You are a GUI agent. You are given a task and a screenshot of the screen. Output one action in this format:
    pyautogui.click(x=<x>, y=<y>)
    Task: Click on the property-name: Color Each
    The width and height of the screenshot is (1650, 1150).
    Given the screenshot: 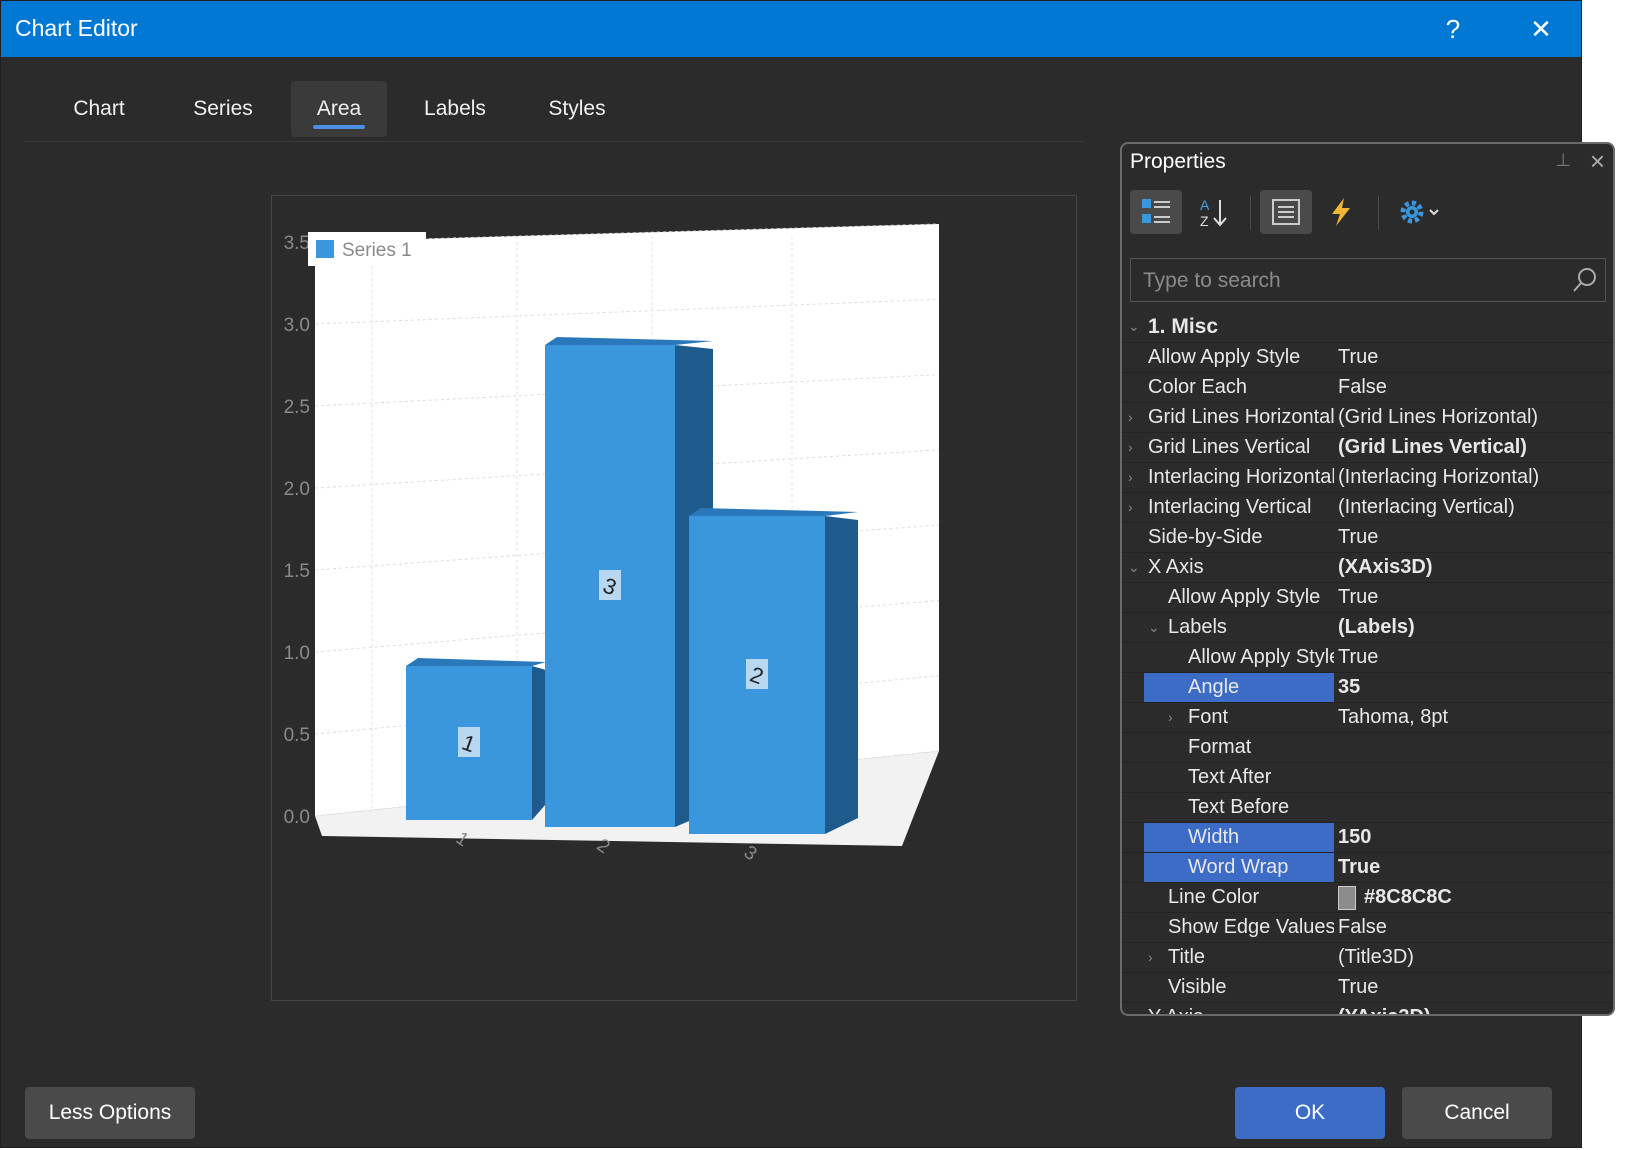 What is the action you would take?
    pyautogui.click(x=1197, y=387)
    